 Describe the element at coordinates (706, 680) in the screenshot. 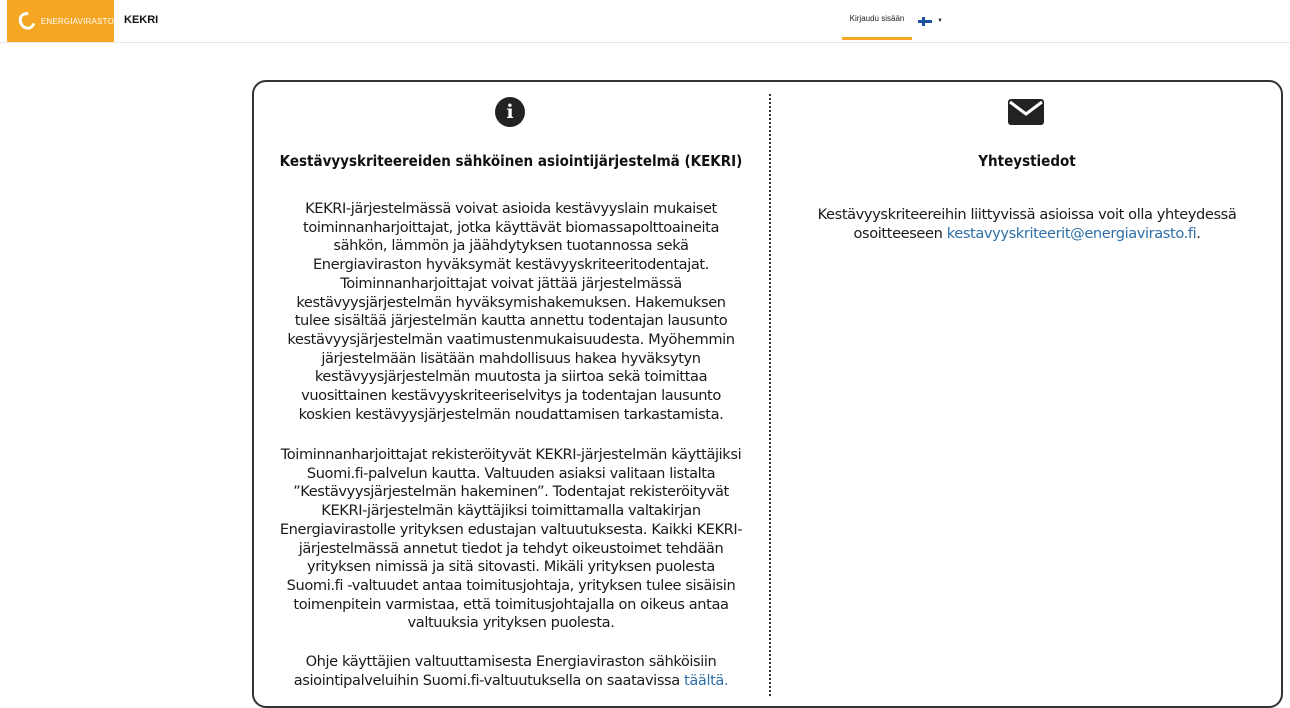

I see `instructions-link: täältä.` at that location.